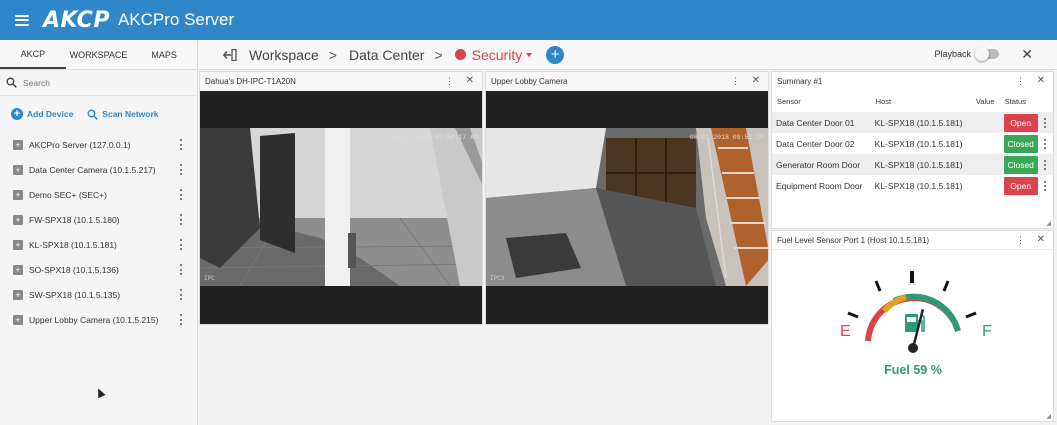 This screenshot has width=1057, height=425. Describe the element at coordinates (164, 54) in the screenshot. I see `tab-maps: MAPS` at that location.